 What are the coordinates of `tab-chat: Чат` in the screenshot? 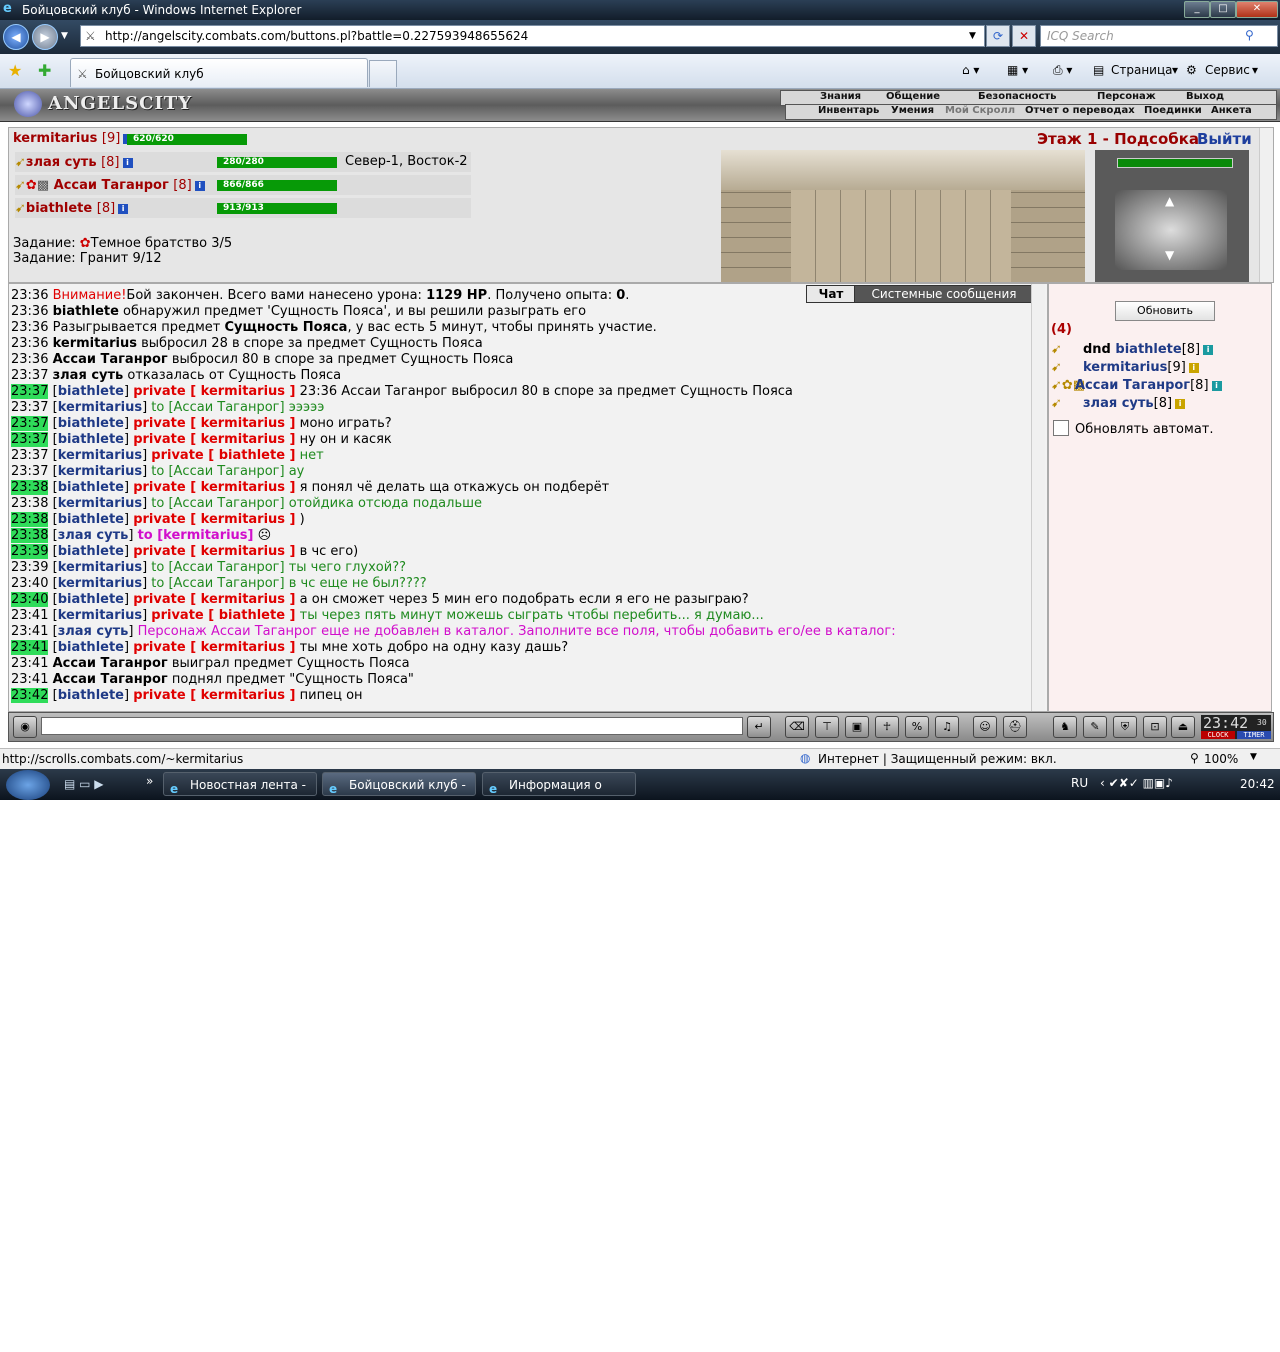 It's located at (831, 294).